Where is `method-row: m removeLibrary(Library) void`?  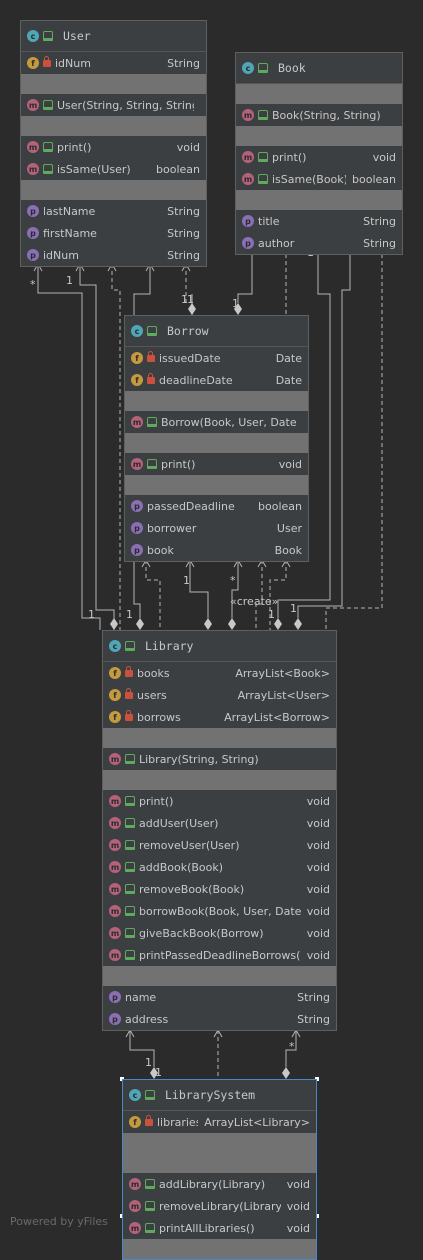 method-row: m removeLibrary(Library) void is located at coordinates (219, 1206).